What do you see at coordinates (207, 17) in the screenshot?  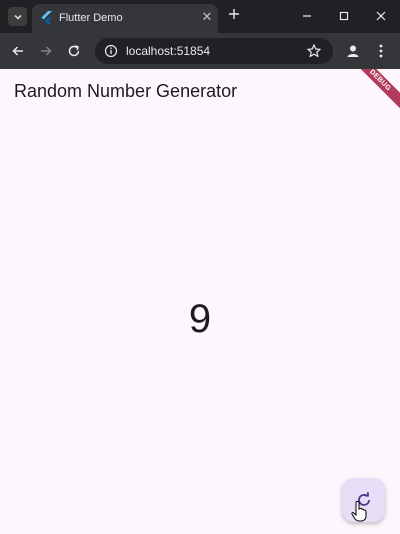 I see `close-icon: ✕` at bounding box center [207, 17].